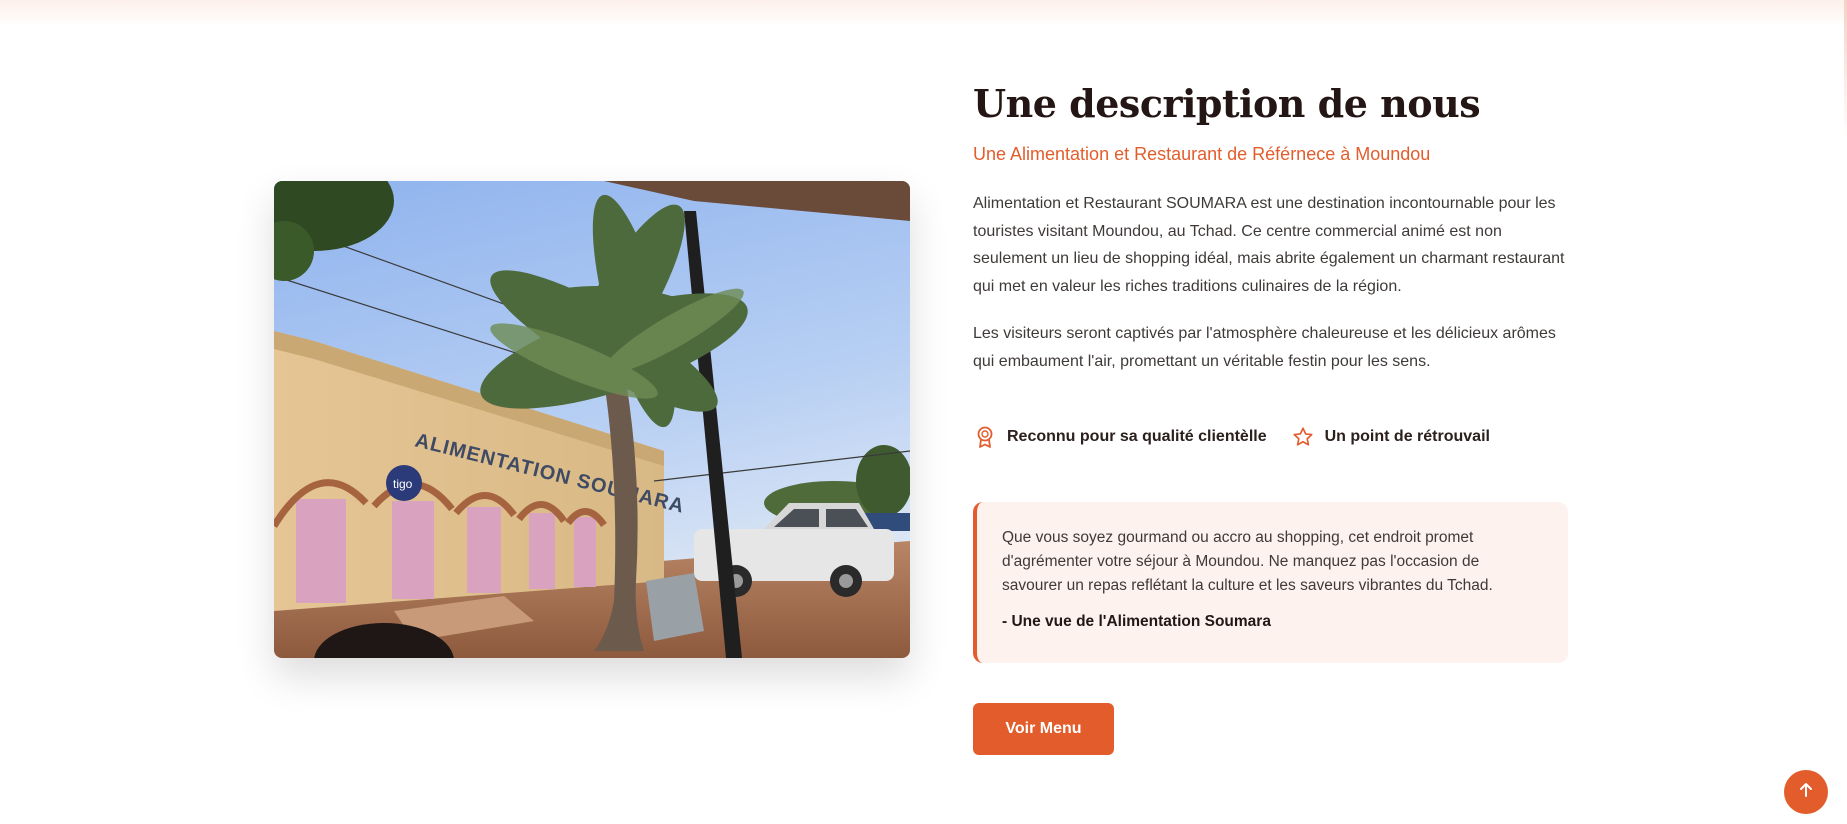  I want to click on back-to-top-button, so click(1806, 792).